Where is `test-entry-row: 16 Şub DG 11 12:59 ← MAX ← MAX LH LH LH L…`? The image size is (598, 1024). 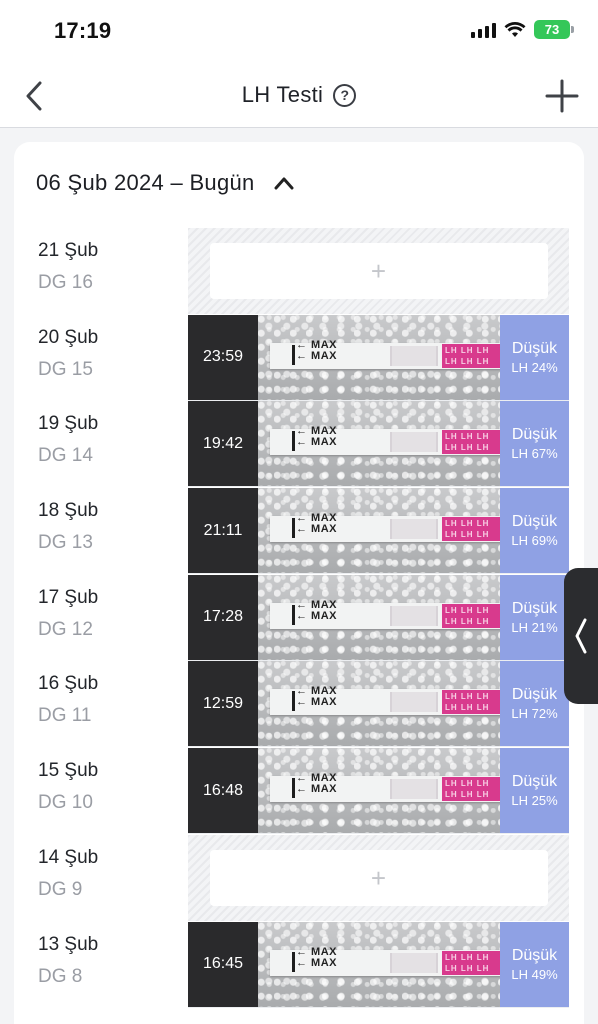
test-entry-row: 16 Şub DG 11 12:59 ← MAX ← MAX LH LH LH L… is located at coordinates (299, 704).